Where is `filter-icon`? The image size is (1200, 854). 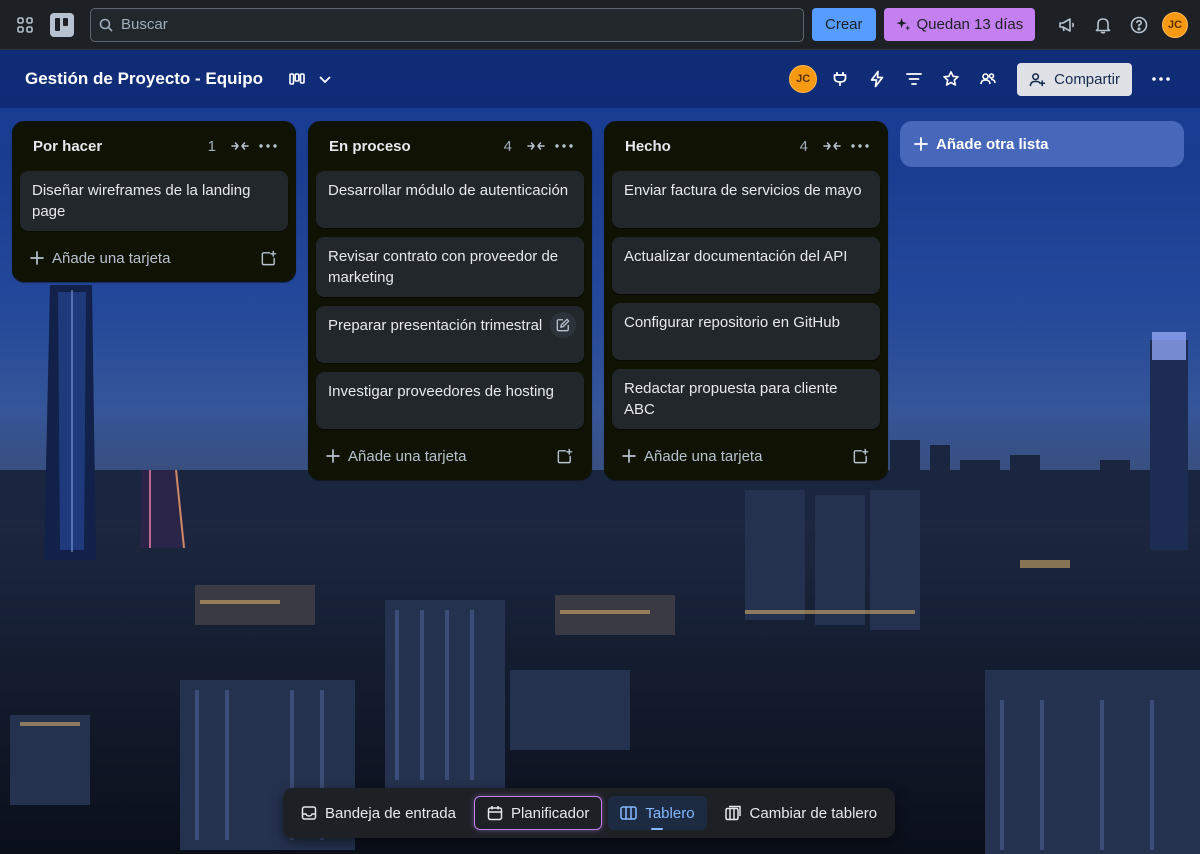 filter-icon is located at coordinates (914, 79).